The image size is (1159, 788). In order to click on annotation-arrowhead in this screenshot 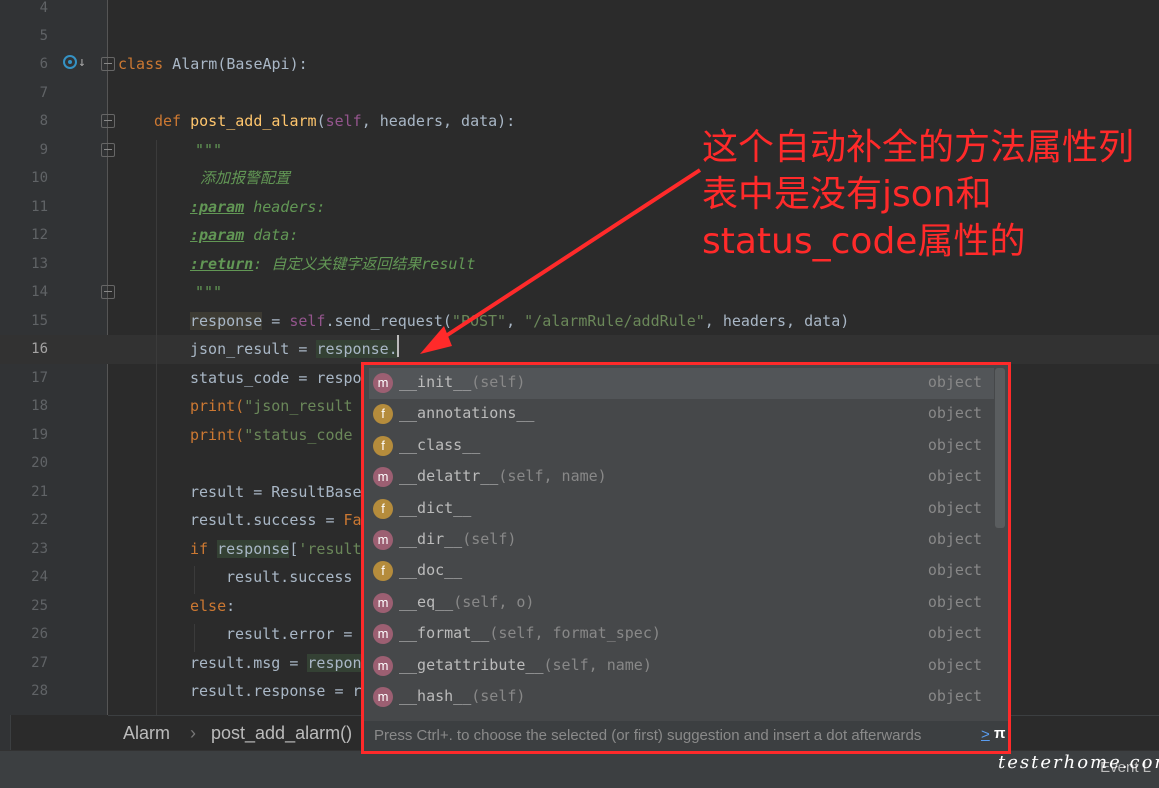, I will do `click(436, 340)`.